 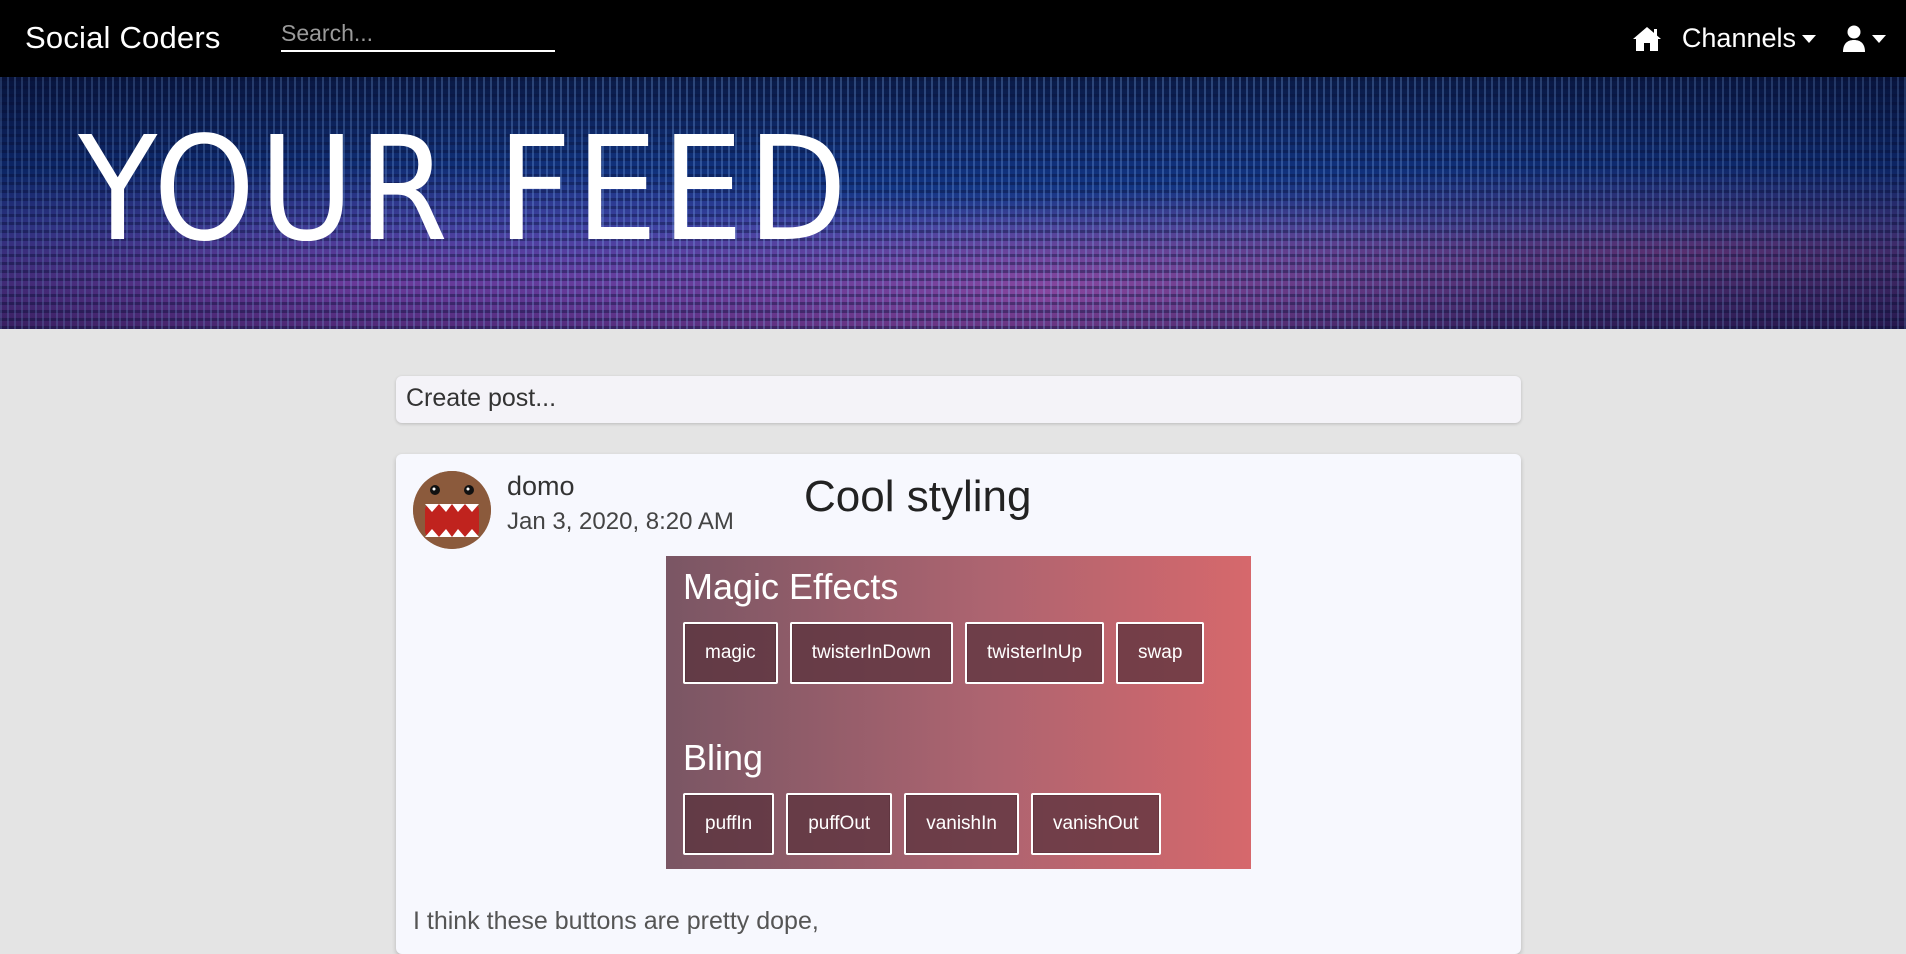 I want to click on user-icon, so click(x=1854, y=38).